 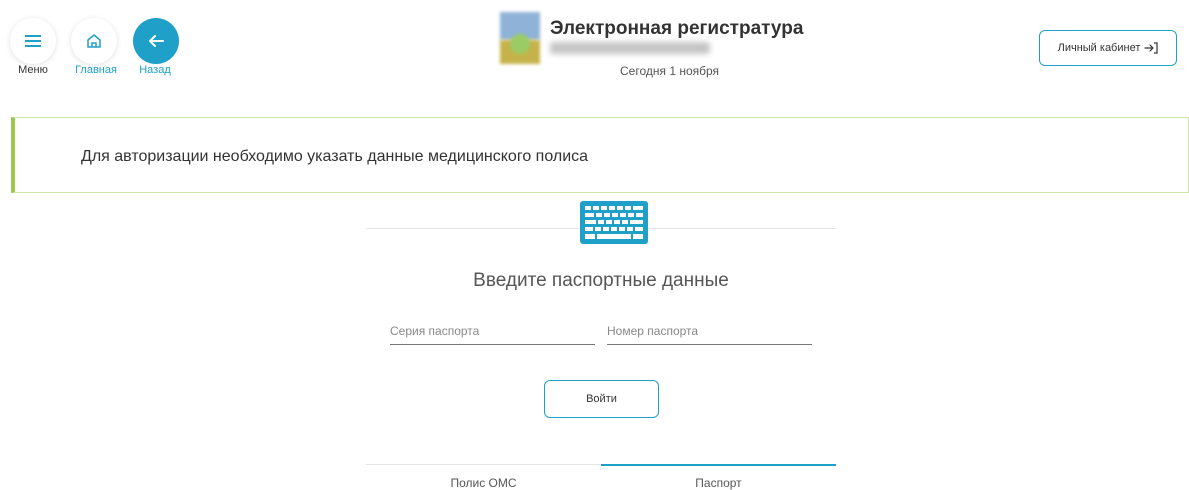 I want to click on page-title: Электронная регистратура, so click(x=677, y=28).